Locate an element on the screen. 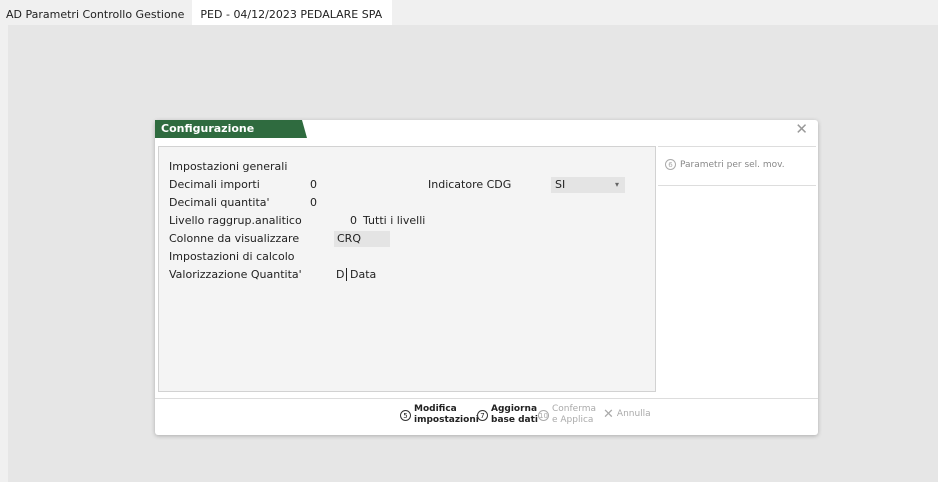 The image size is (938, 482). indicatore-cdg-select: SI ▾ is located at coordinates (588, 185).